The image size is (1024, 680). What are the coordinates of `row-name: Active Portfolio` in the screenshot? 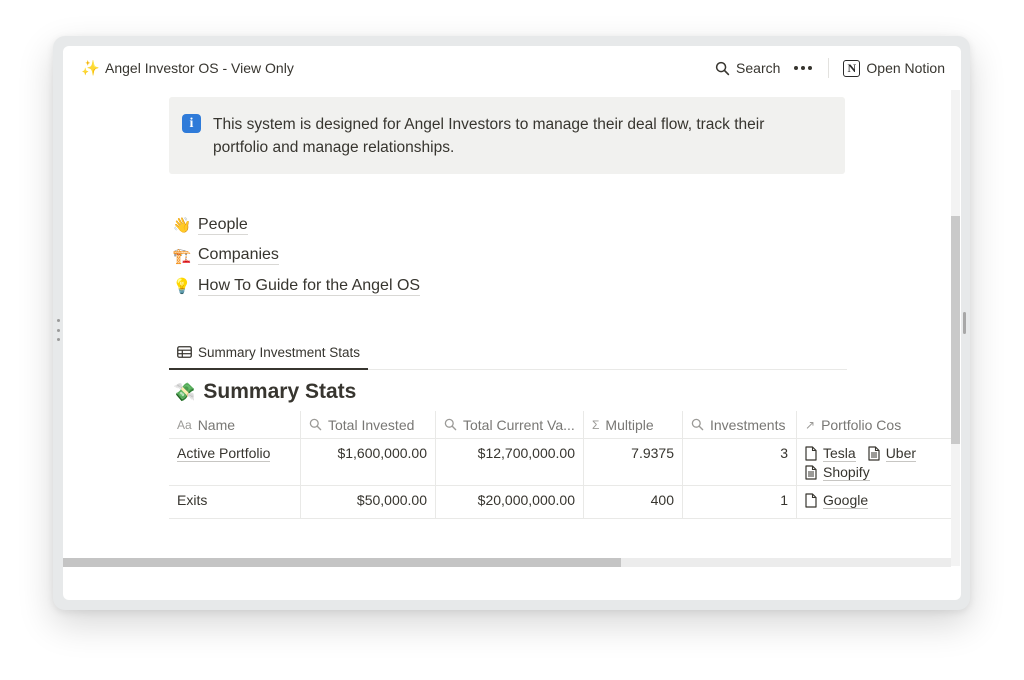 It's located at (224, 453).